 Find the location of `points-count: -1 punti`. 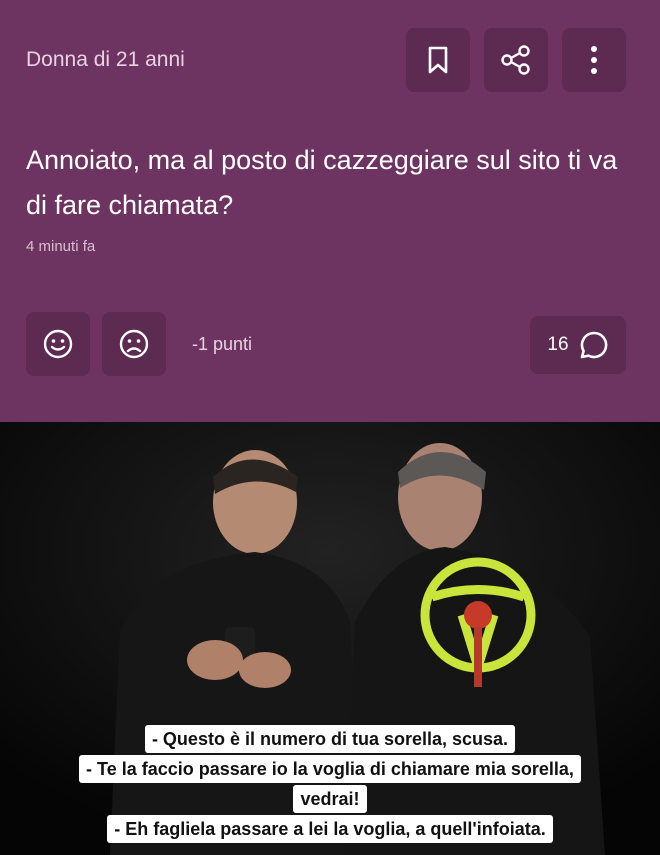

points-count: -1 punti is located at coordinates (222, 343).